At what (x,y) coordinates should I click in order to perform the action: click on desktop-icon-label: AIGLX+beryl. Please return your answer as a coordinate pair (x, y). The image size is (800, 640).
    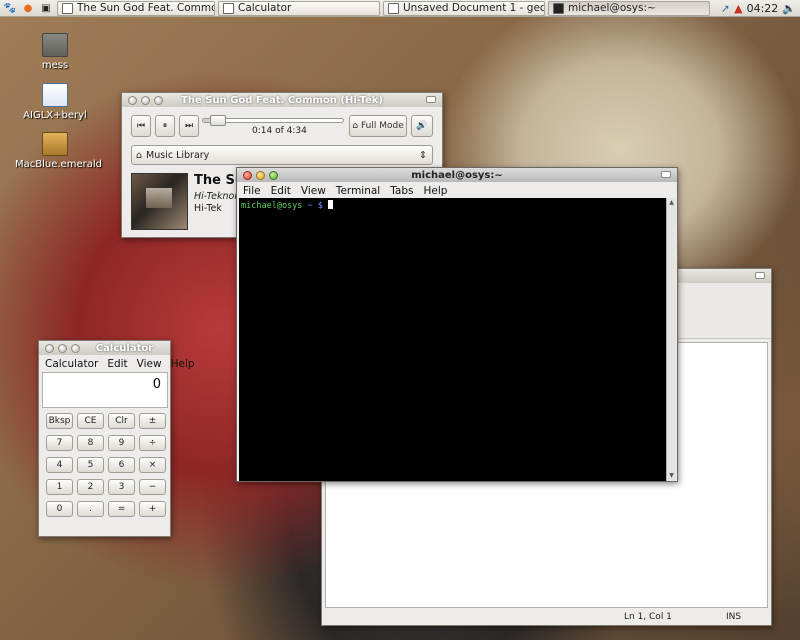
    Looking at the image, I should click on (55, 115).